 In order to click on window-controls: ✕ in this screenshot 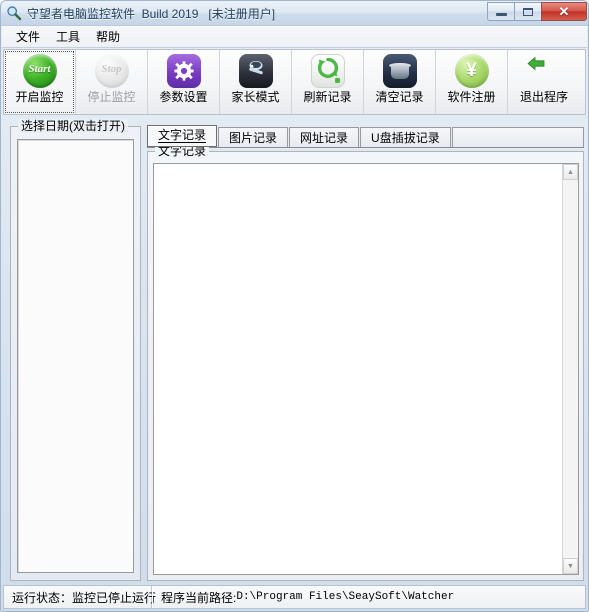, I will do `click(537, 12)`.